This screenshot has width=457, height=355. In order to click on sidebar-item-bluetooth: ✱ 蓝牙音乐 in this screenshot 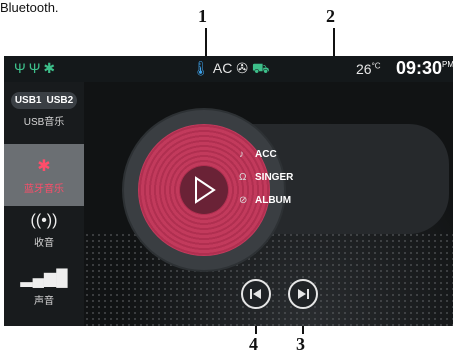, I will do `click(44, 175)`.